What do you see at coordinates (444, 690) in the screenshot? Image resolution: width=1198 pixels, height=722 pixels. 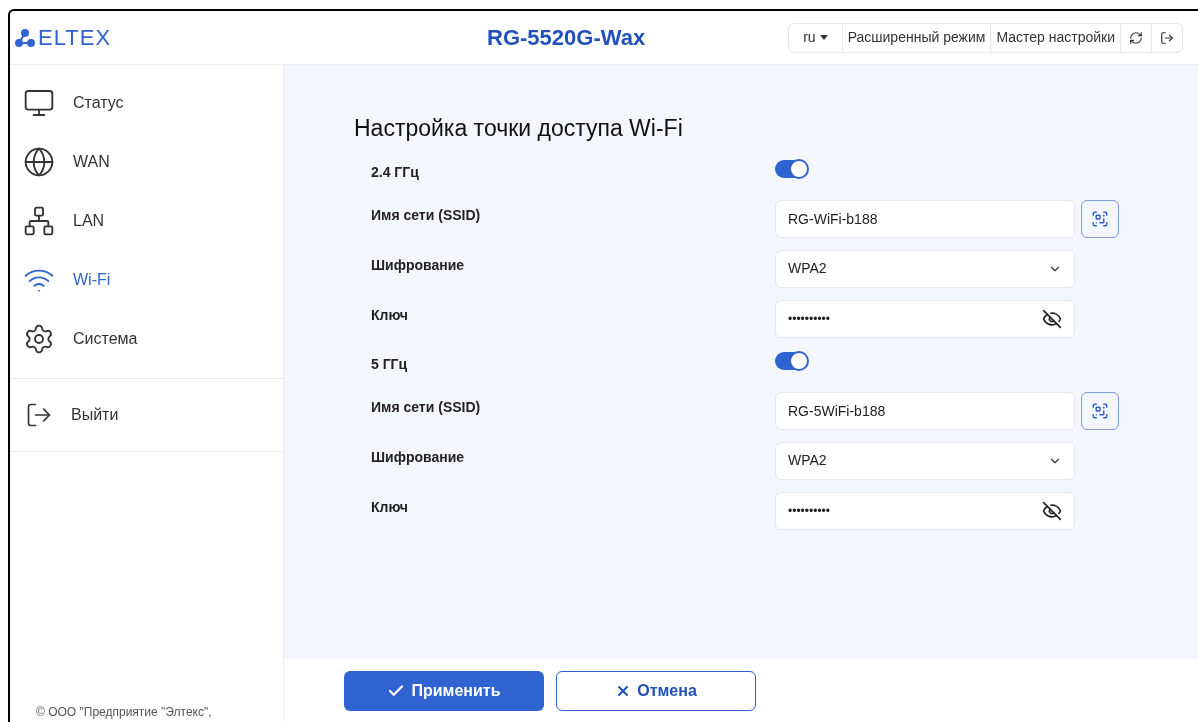 I see `apply-button: Применить` at bounding box center [444, 690].